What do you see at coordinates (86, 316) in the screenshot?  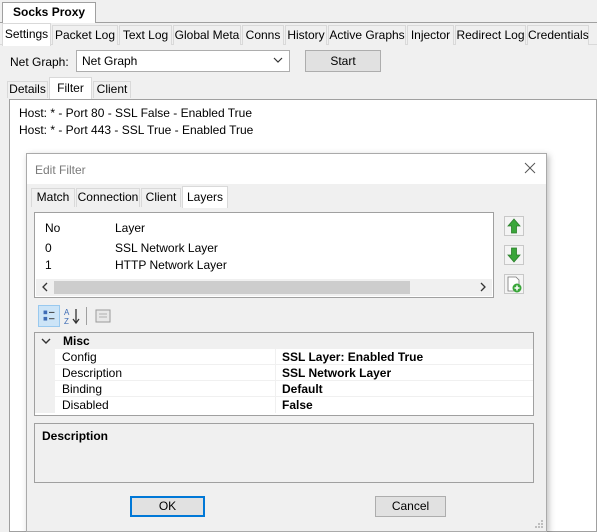 I see `toolbar-separator` at bounding box center [86, 316].